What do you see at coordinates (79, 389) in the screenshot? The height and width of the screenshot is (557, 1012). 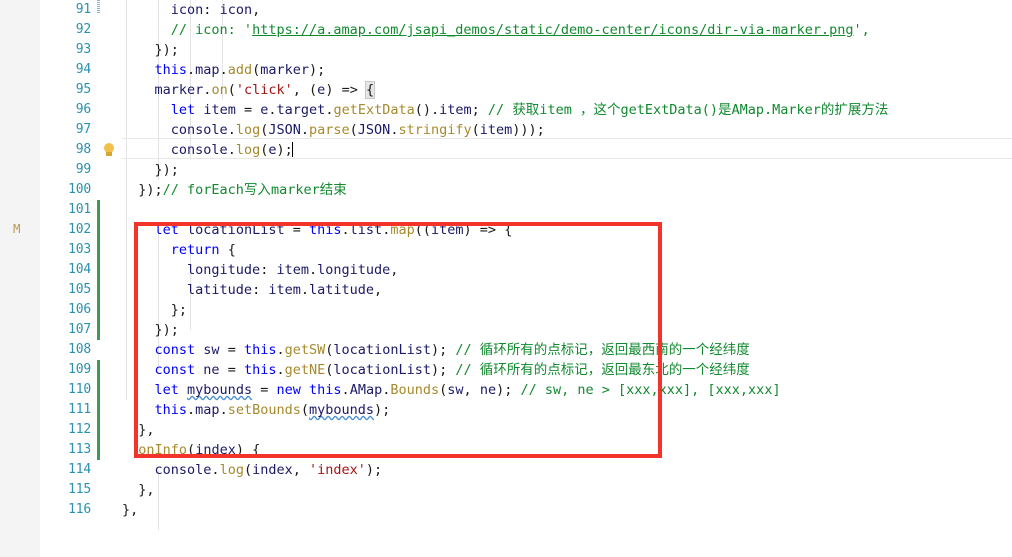 I see `line-number: 110` at bounding box center [79, 389].